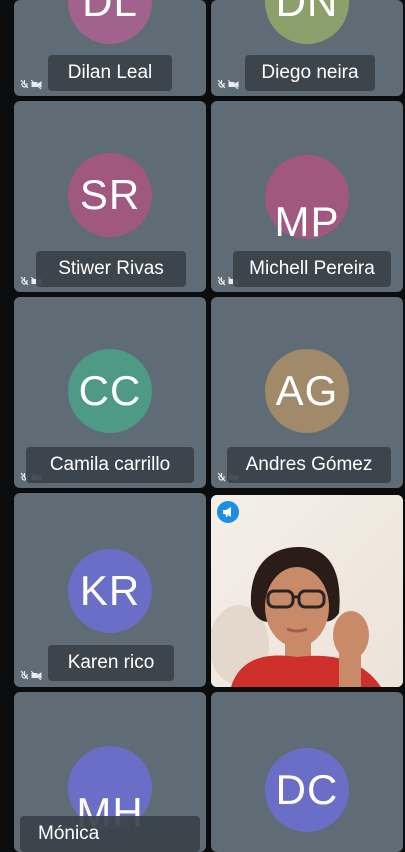  I want to click on avatar: CC, so click(110, 391).